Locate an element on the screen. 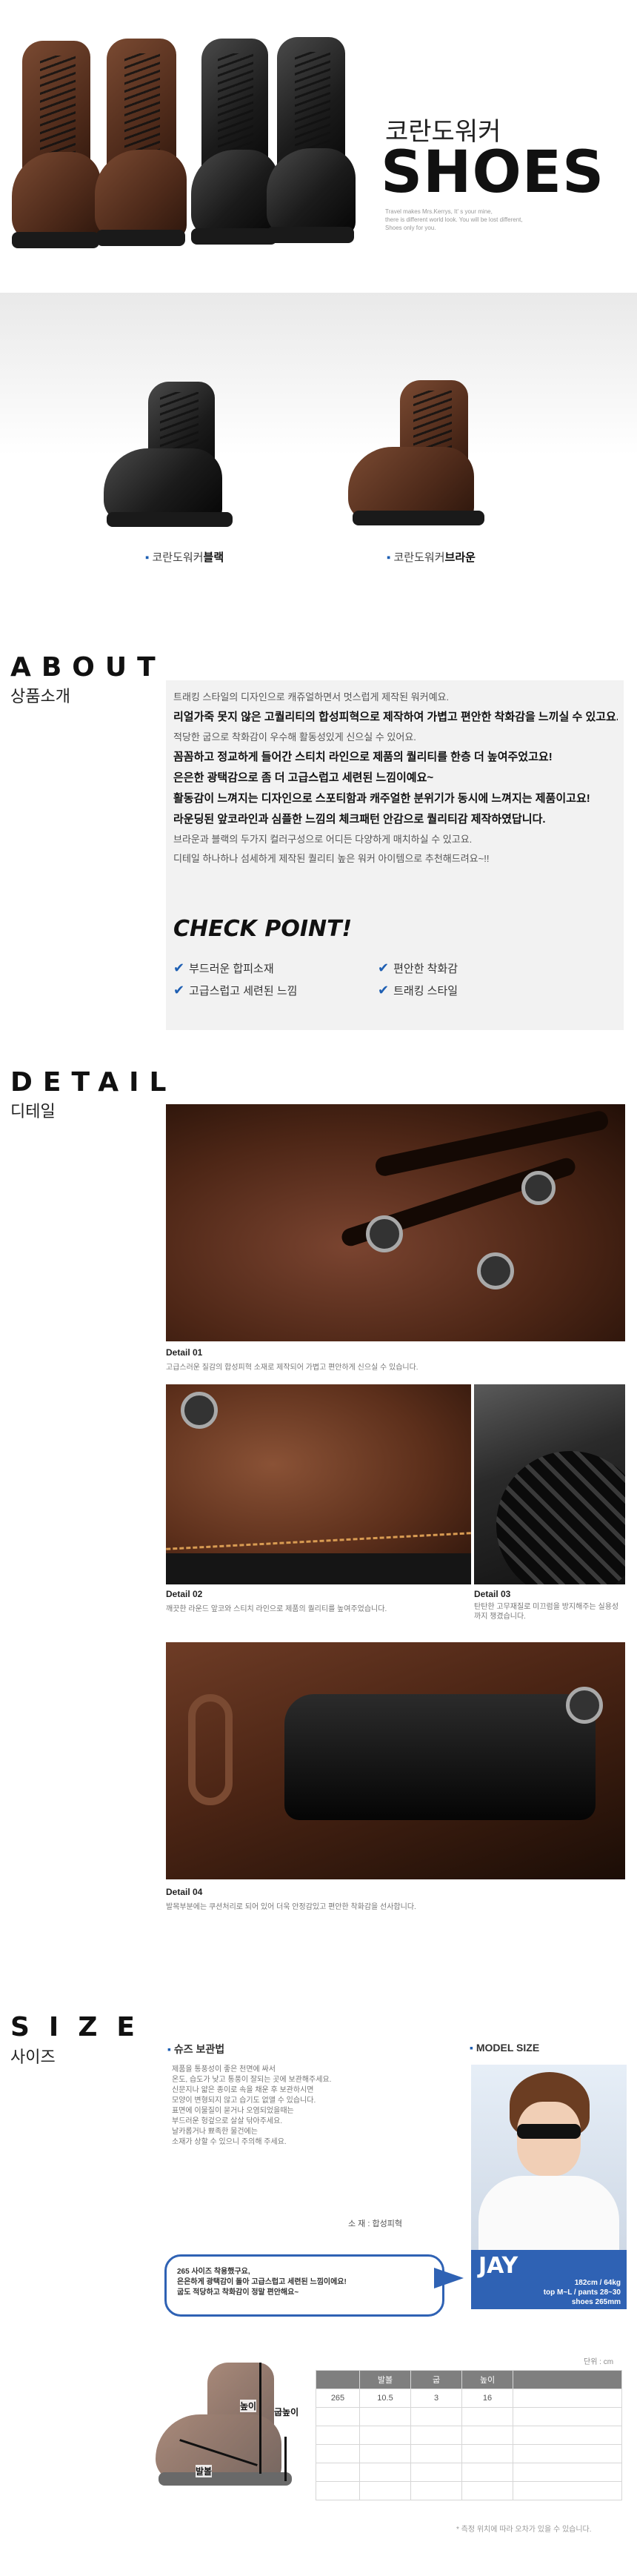 The image size is (637, 2576). measure-diagram: 높이 굽높이 발볼 is located at coordinates (233, 2425).